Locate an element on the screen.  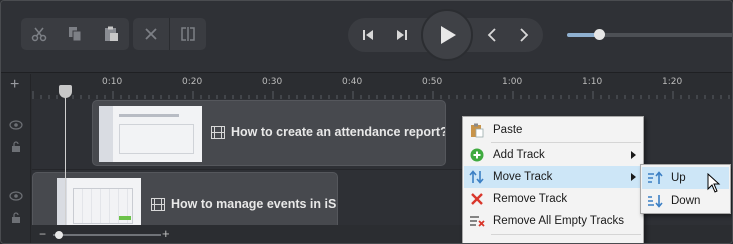
scissors-icon is located at coordinates (39, 34).